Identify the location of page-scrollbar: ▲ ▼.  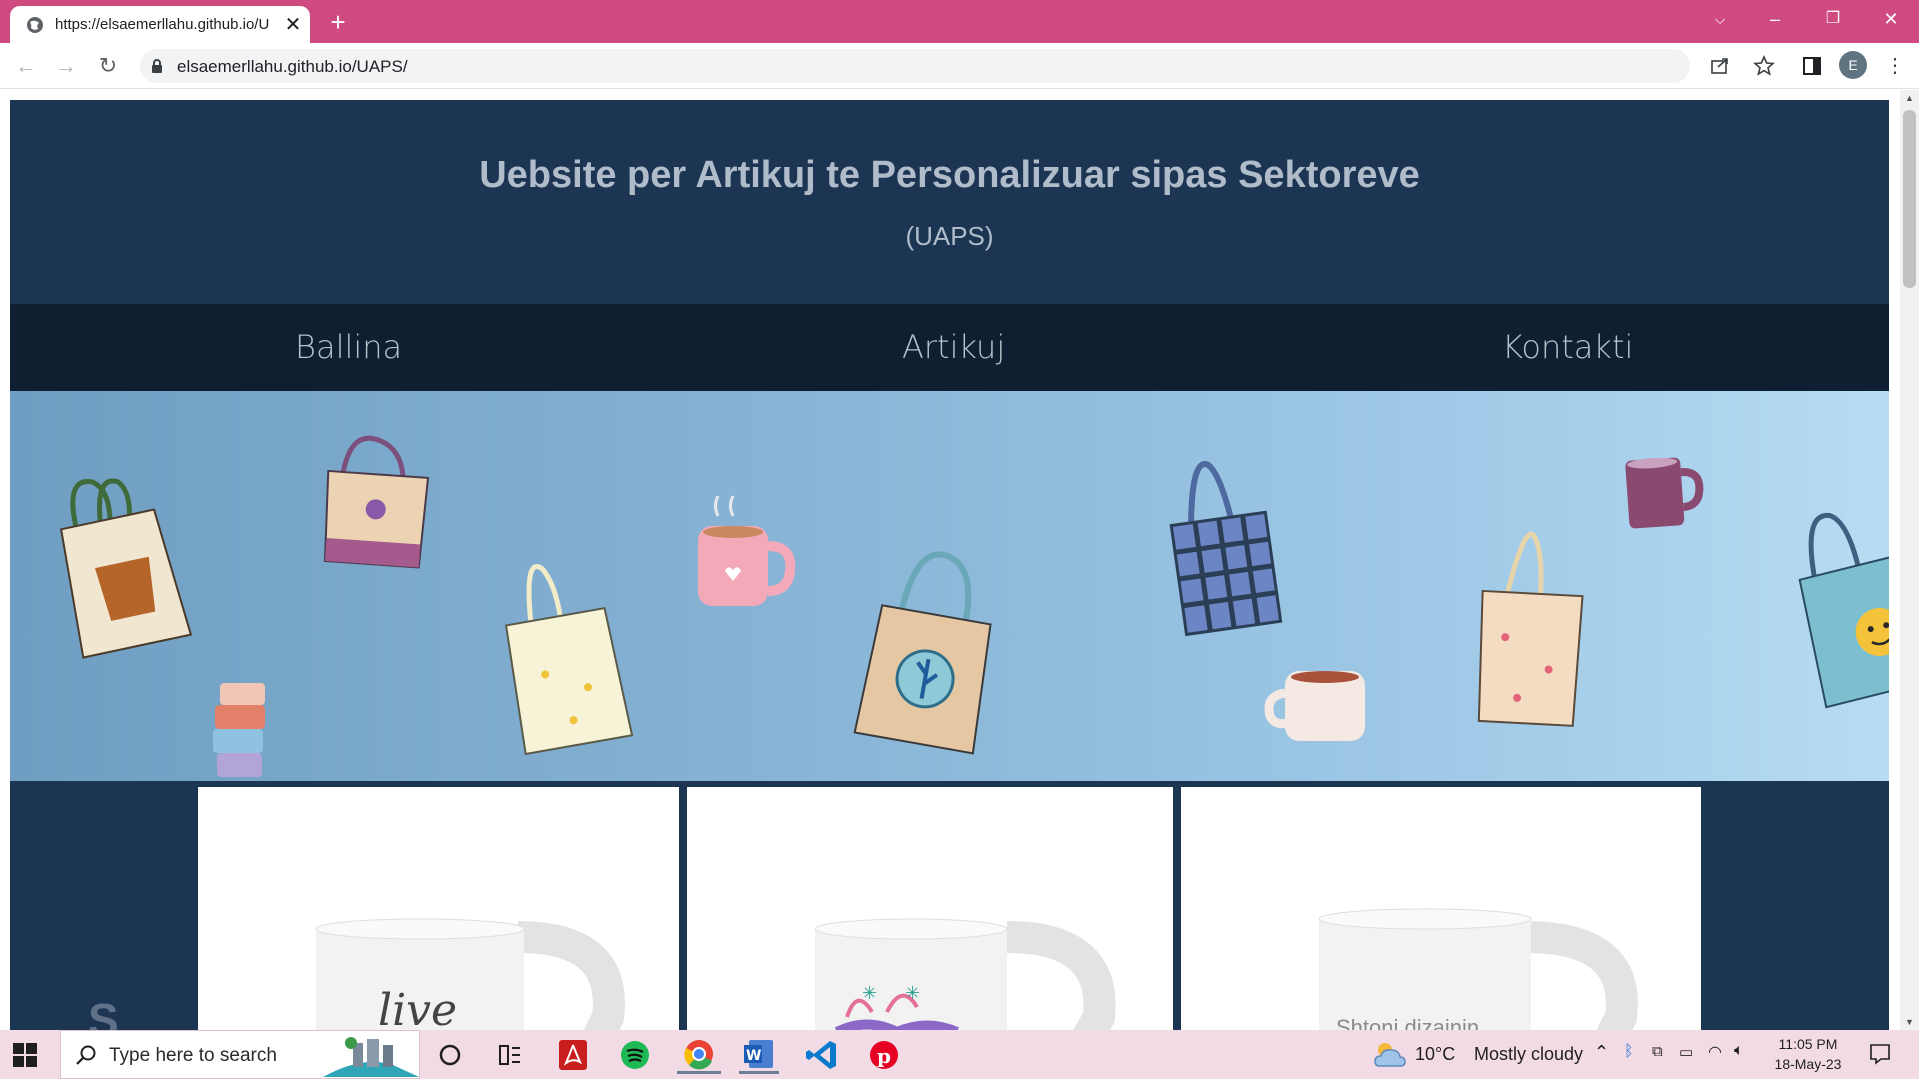
(1909, 560).